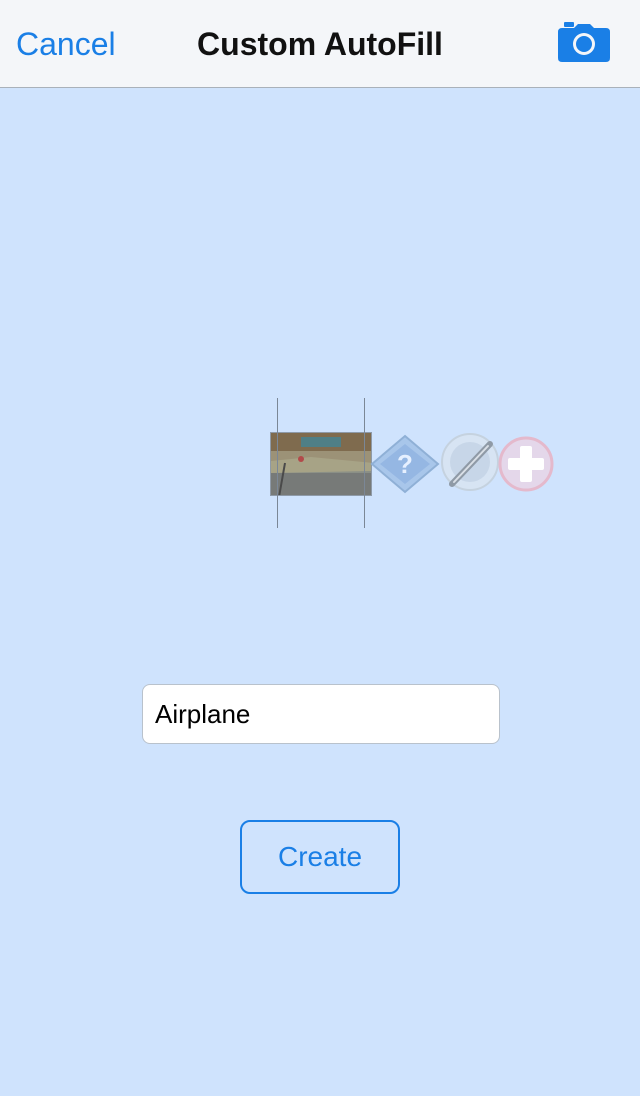 This screenshot has height=1096, width=640. Describe the element at coordinates (321, 464) in the screenshot. I see `photo-thumbnail` at that location.